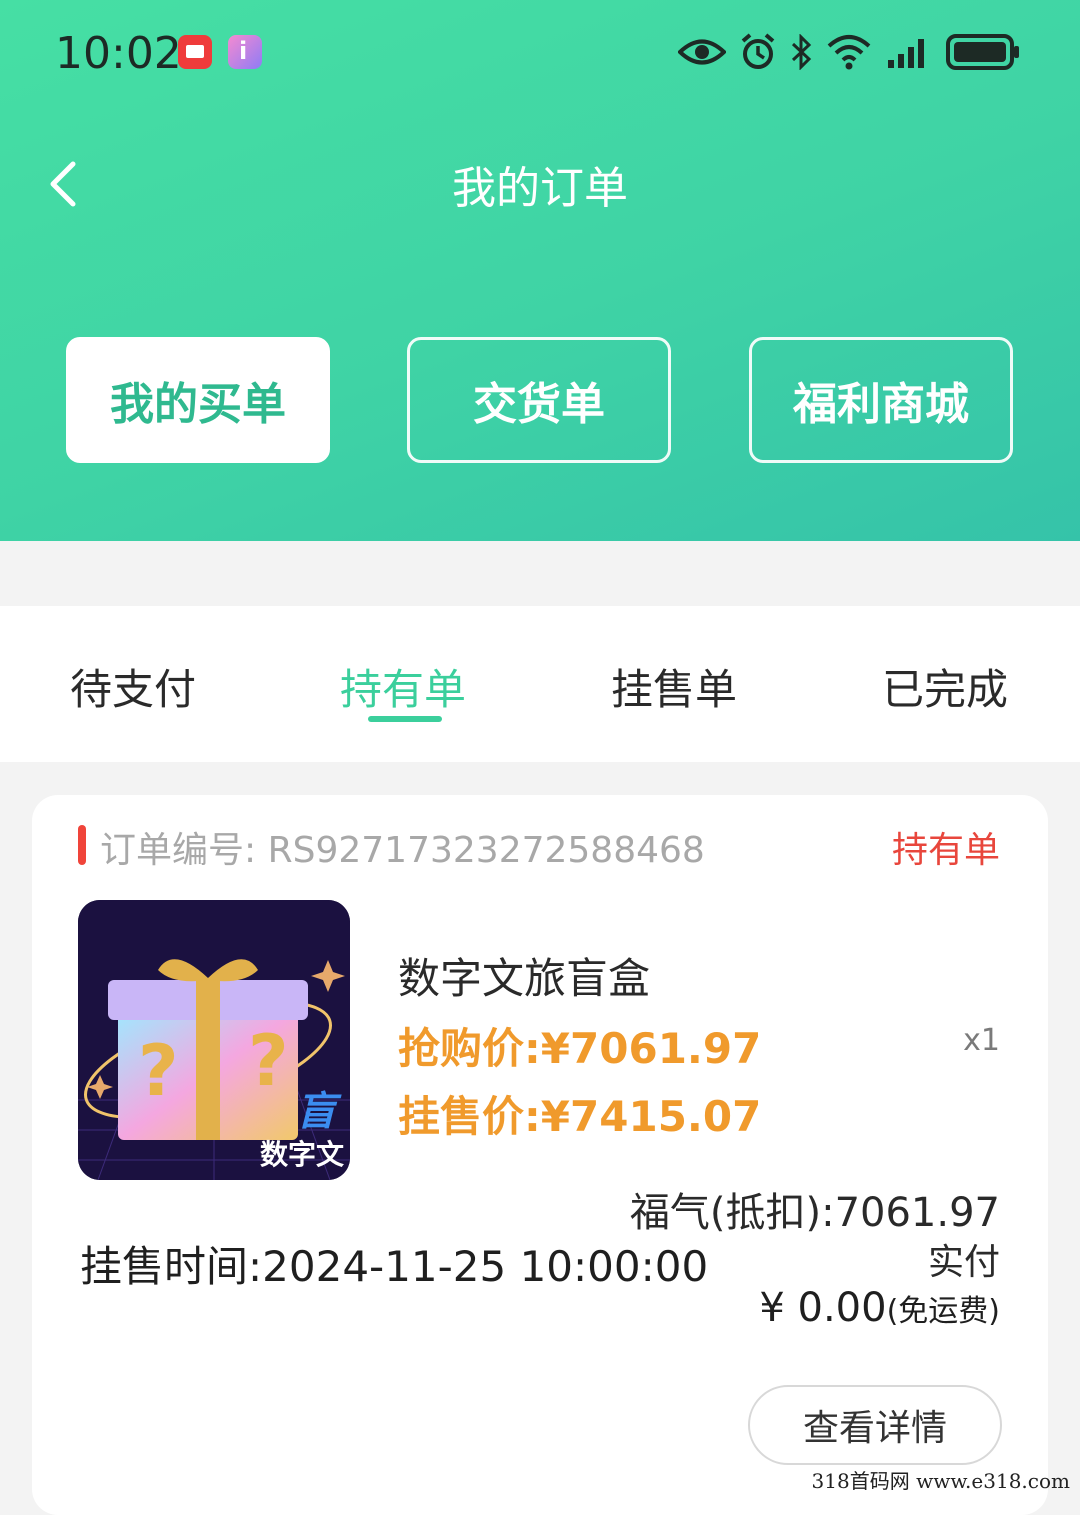 This screenshot has width=1080, height=1515. What do you see at coordinates (198, 400) in the screenshot?
I see `segment-my-buy-orders: 我的买单` at bounding box center [198, 400].